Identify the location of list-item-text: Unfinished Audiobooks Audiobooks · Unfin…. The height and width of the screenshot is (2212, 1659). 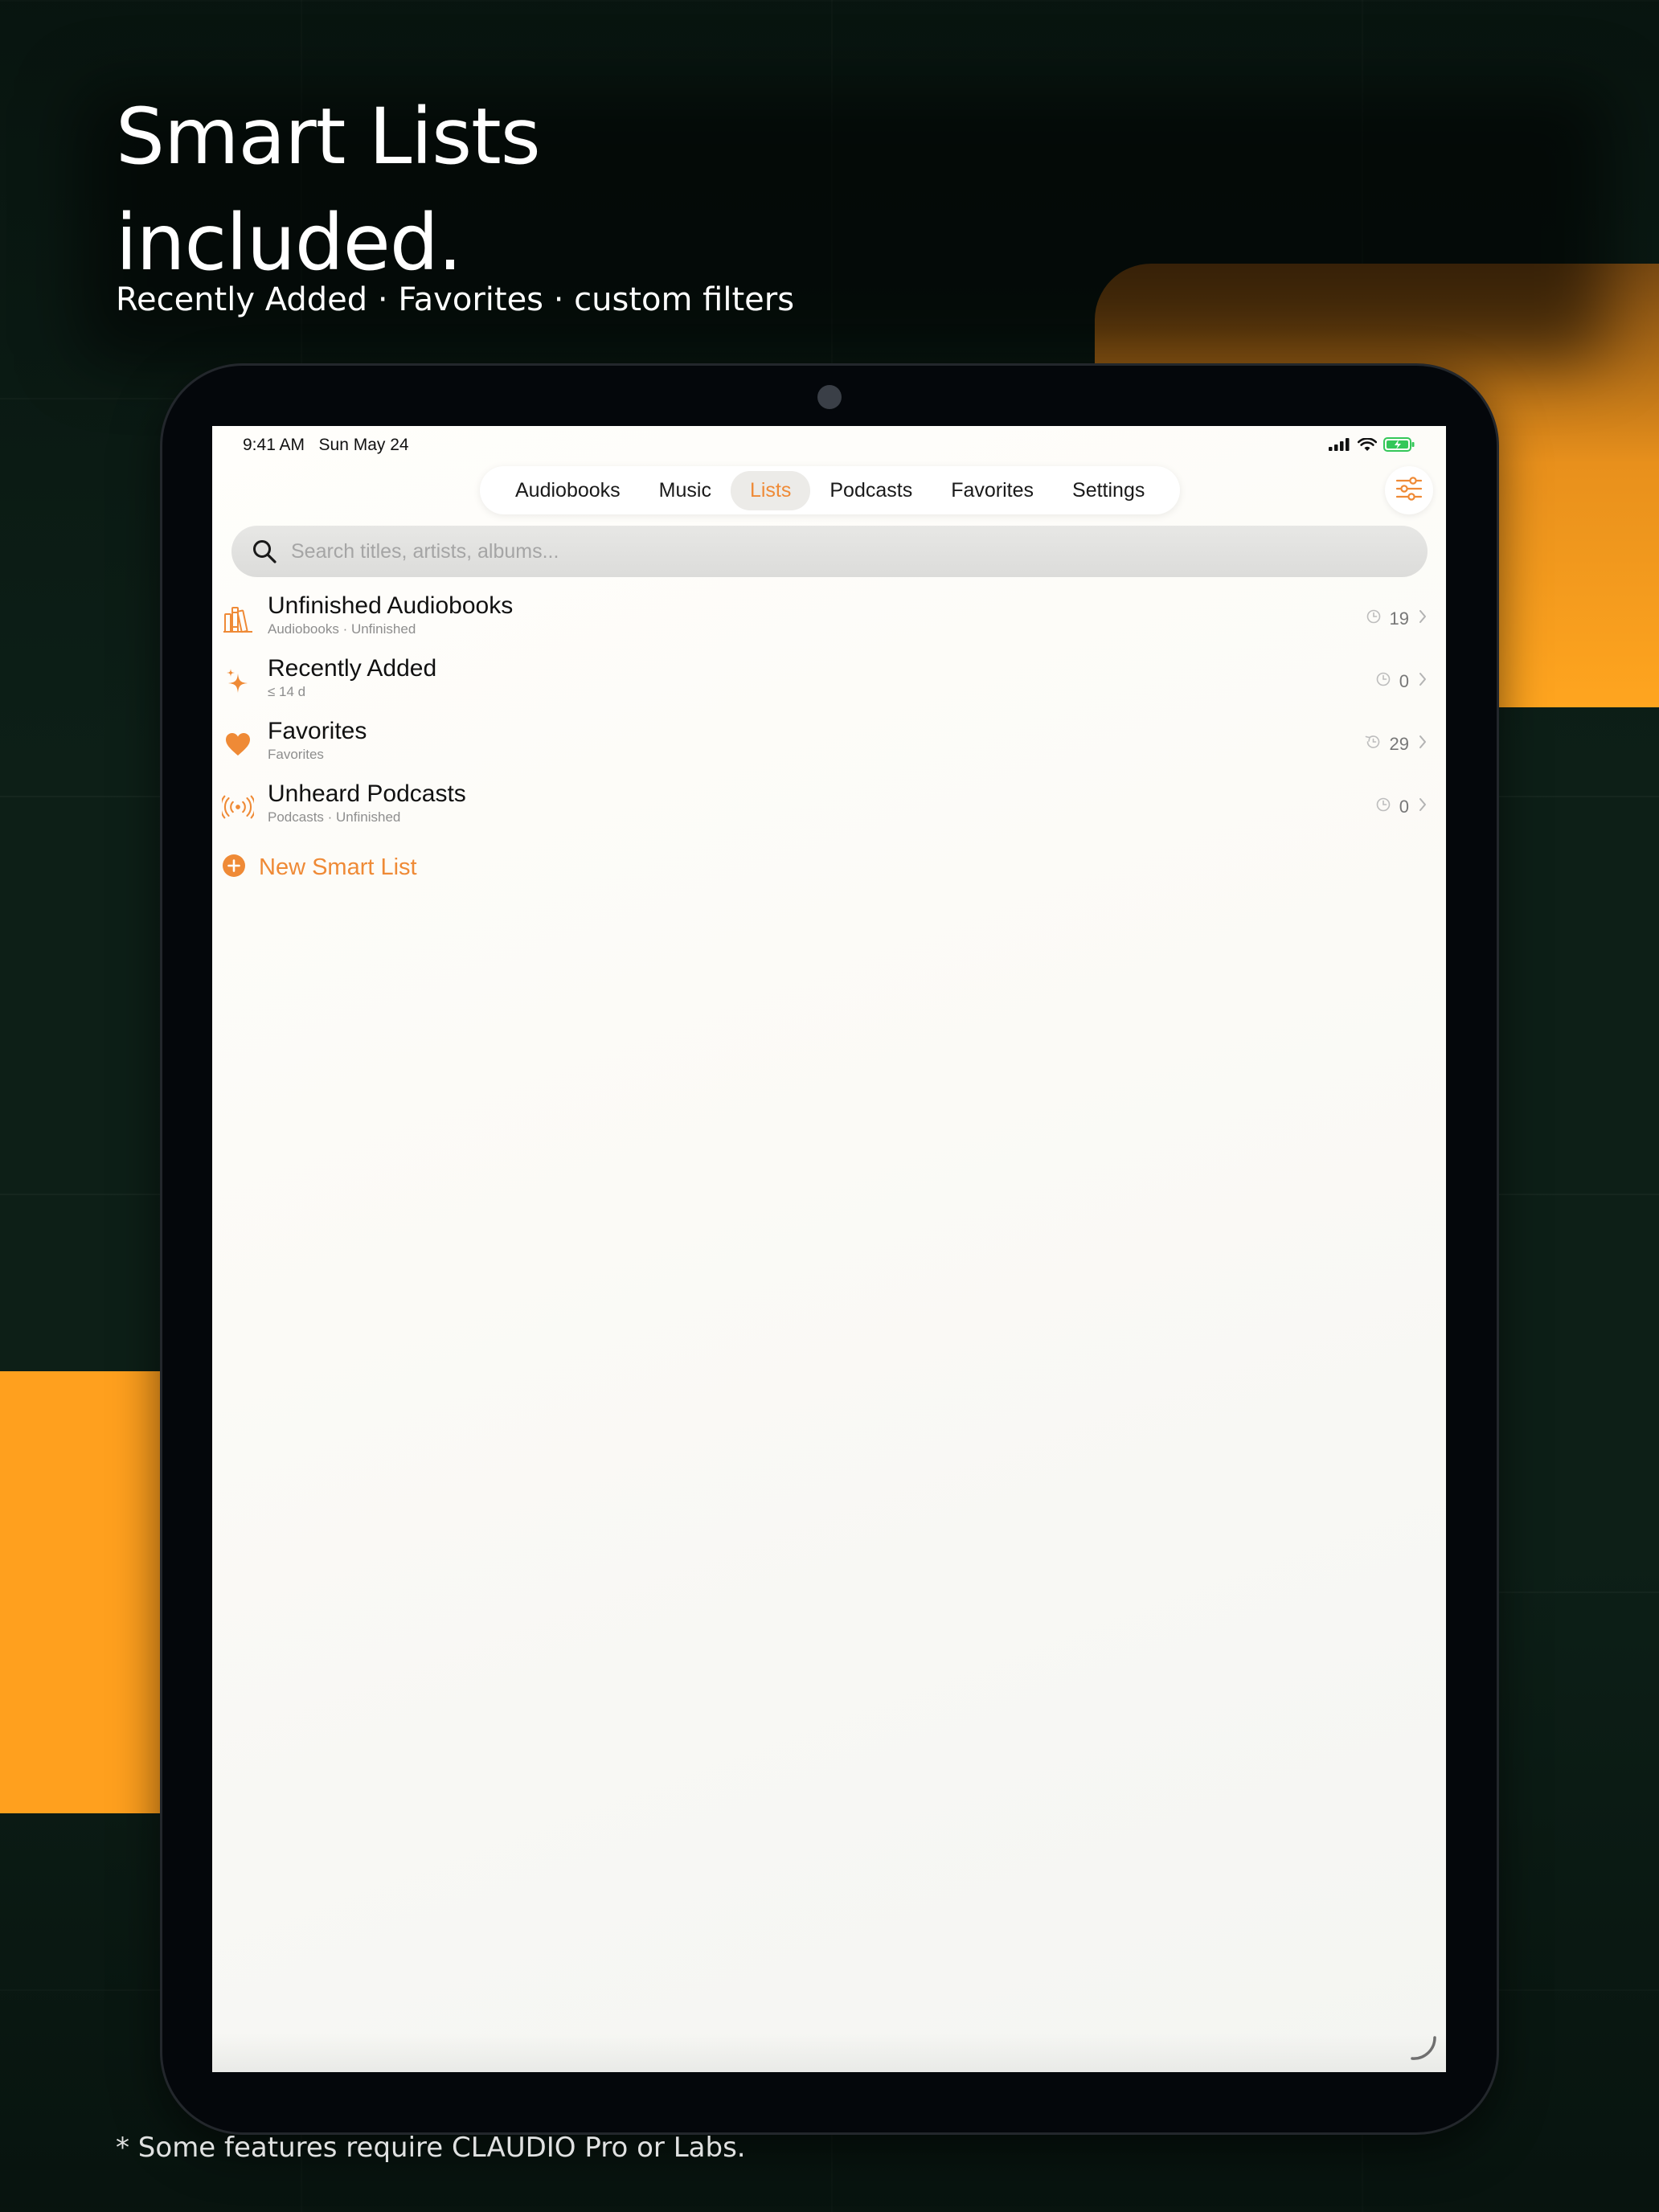
(390, 615).